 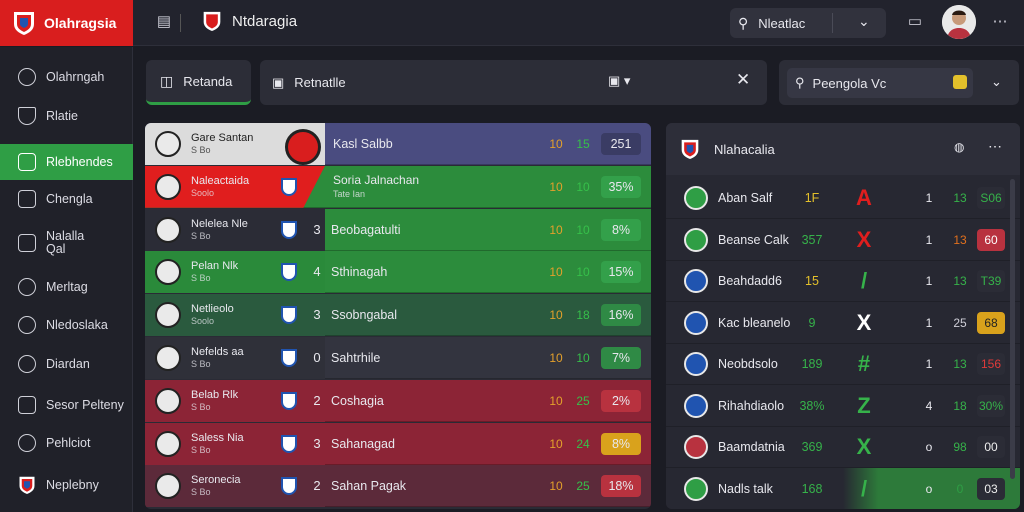 What do you see at coordinates (66, 405) in the screenshot?
I see `sidebar-item-8: Sesor Pelteny` at bounding box center [66, 405].